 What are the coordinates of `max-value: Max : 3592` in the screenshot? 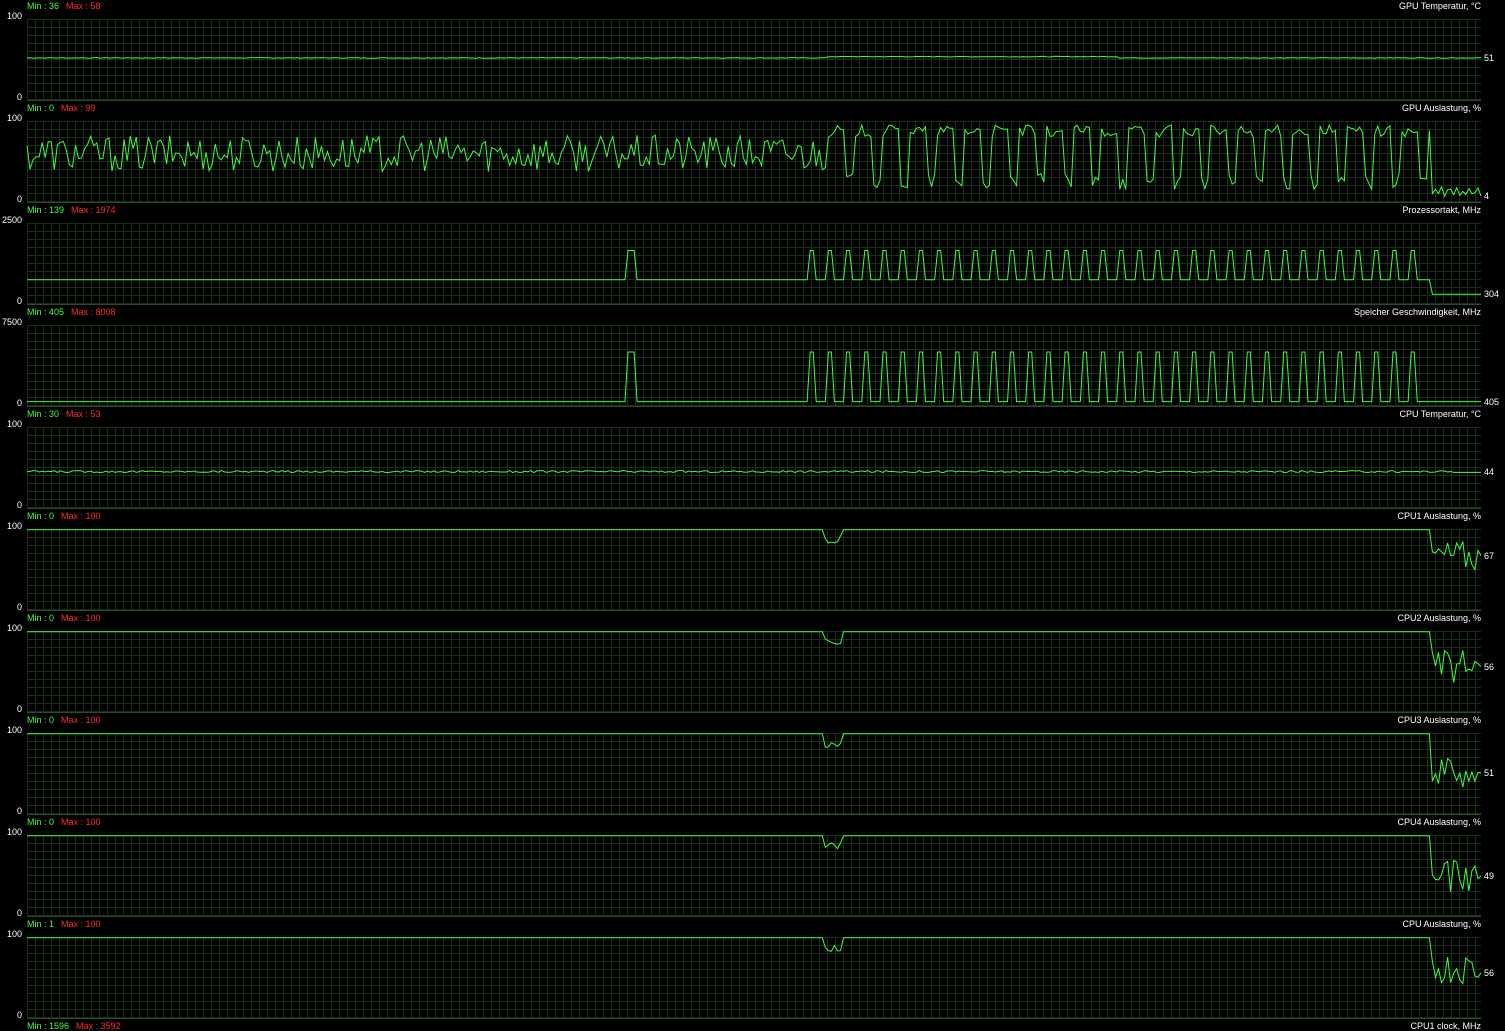 It's located at (98, 1026).